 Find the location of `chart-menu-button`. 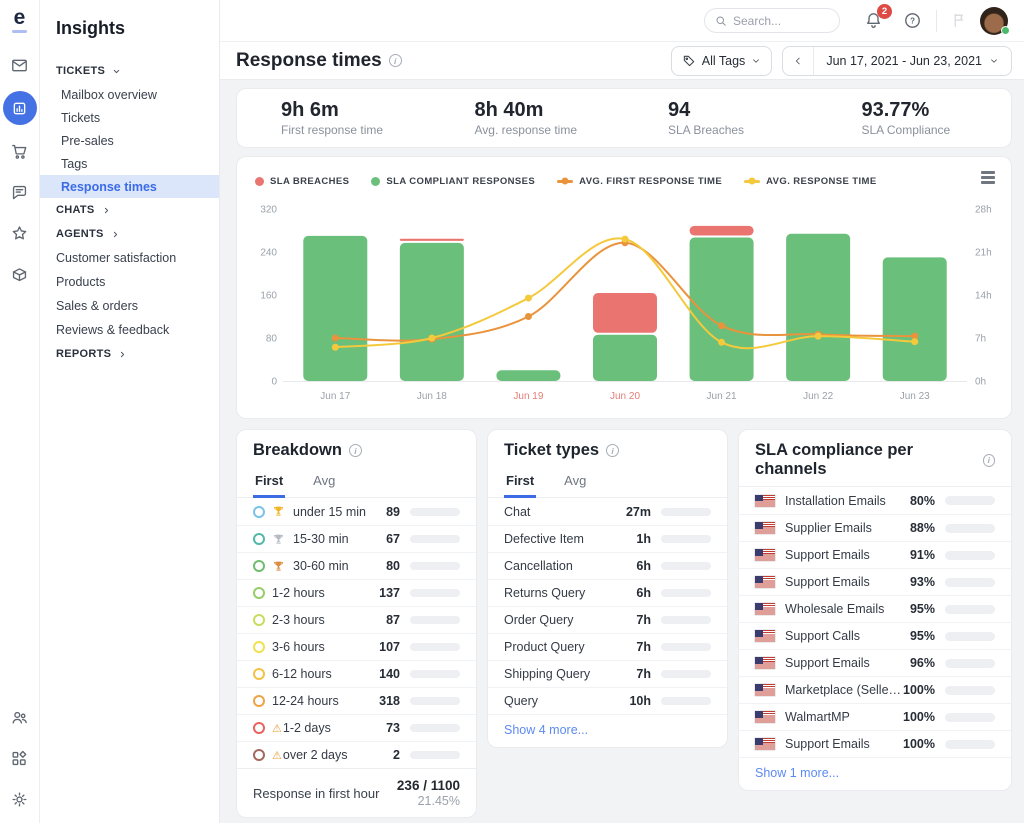

chart-menu-button is located at coordinates (988, 177).